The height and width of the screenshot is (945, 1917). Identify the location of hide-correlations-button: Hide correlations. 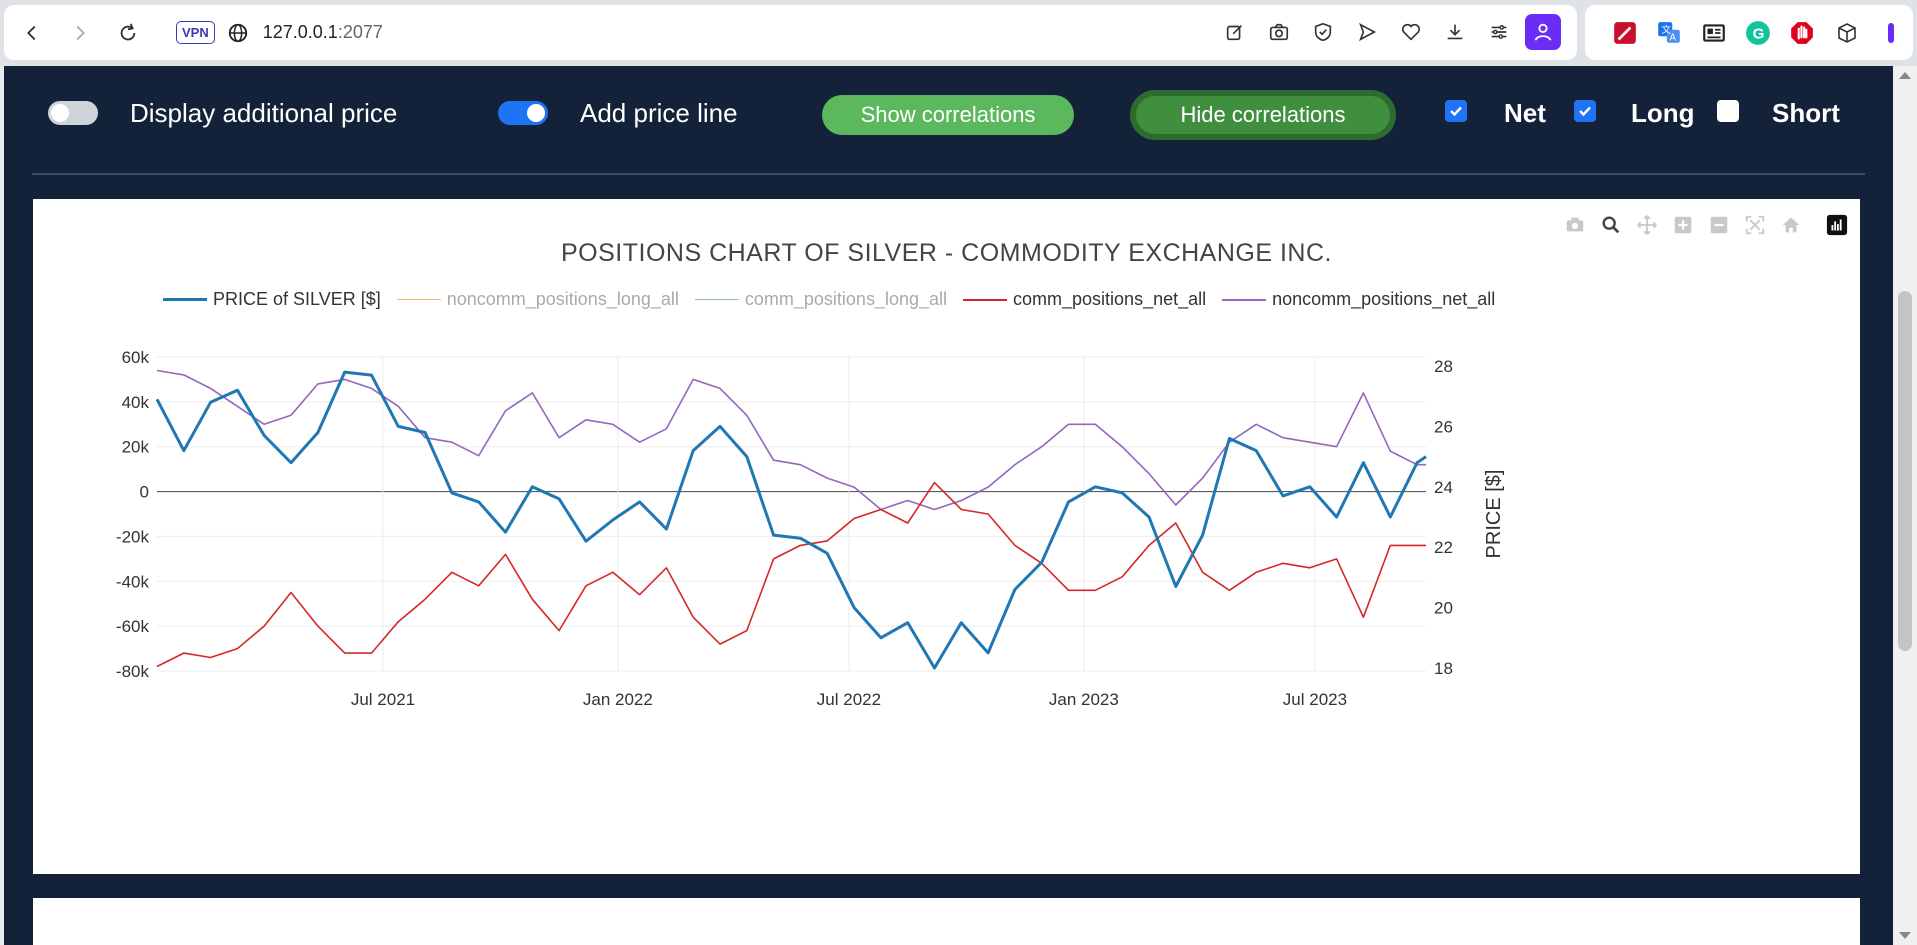
(1263, 115).